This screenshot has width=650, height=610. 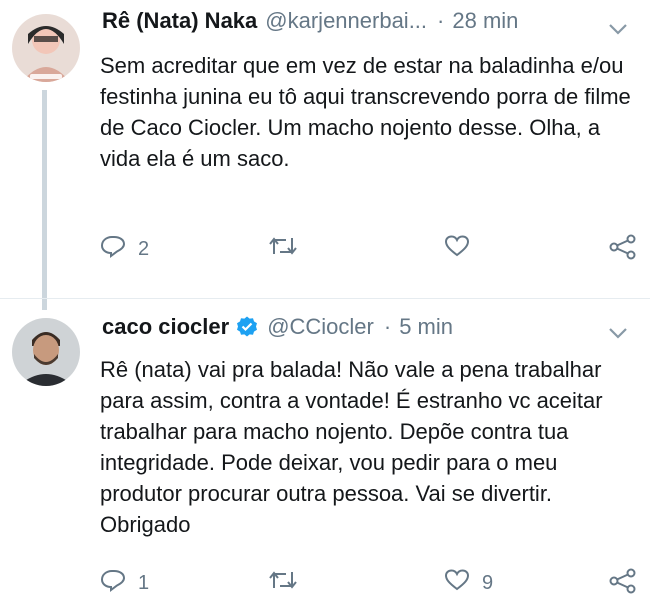 I want to click on display-name: Rê (Nata) Naka, so click(x=179, y=21).